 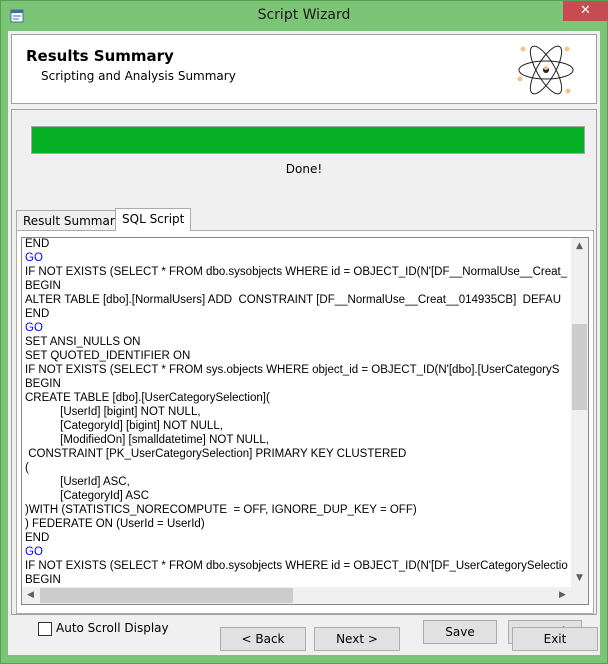 What do you see at coordinates (100, 56) in the screenshot?
I see `page-title: Results Summary` at bounding box center [100, 56].